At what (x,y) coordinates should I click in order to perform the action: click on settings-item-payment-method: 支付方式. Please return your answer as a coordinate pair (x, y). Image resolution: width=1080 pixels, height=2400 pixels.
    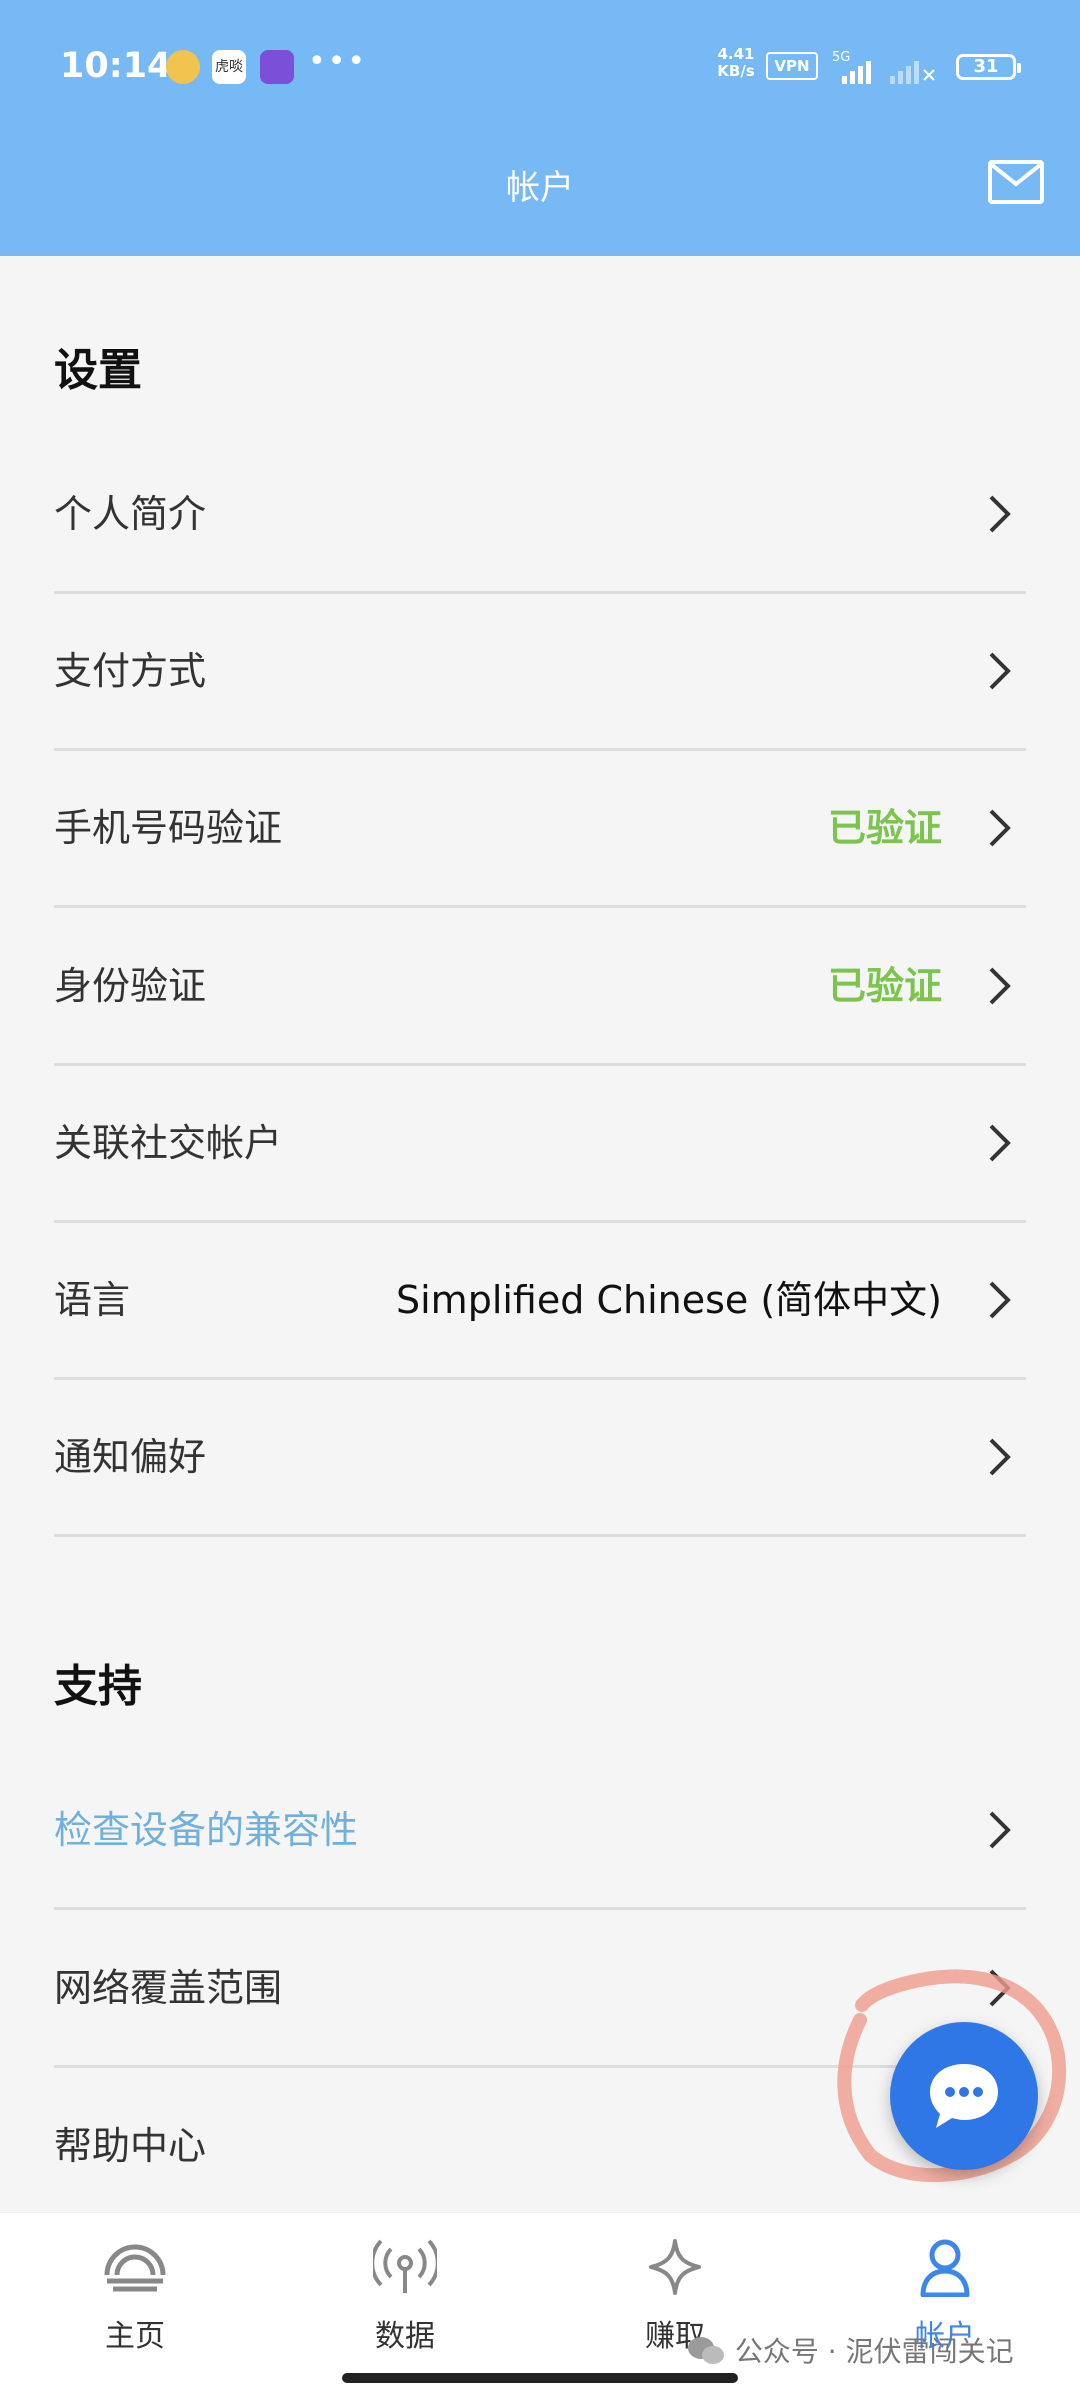
    Looking at the image, I should click on (540, 672).